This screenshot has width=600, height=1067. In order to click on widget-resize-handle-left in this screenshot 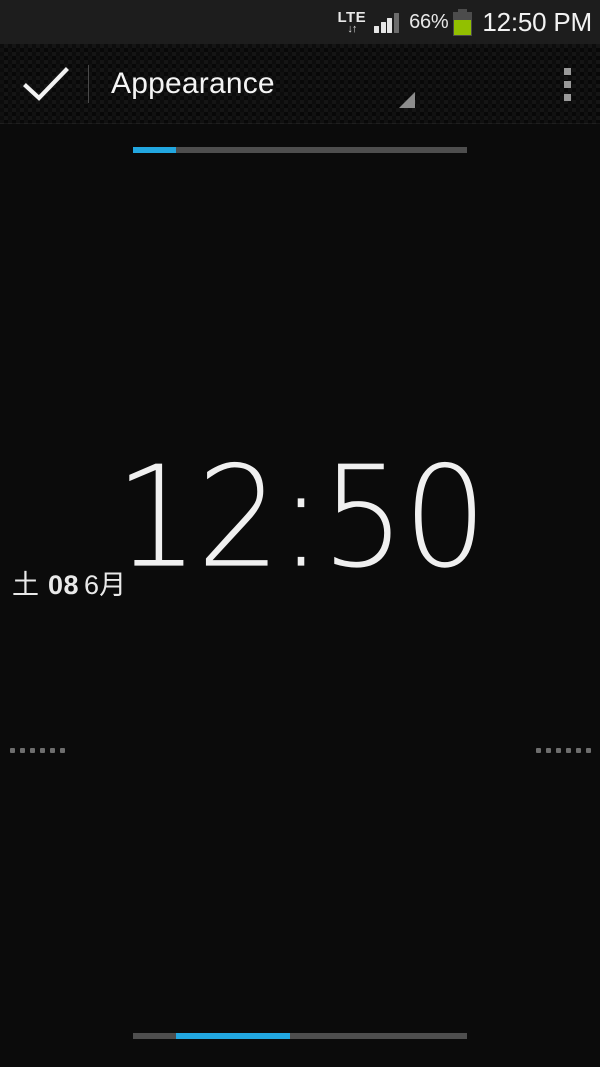, I will do `click(40, 750)`.